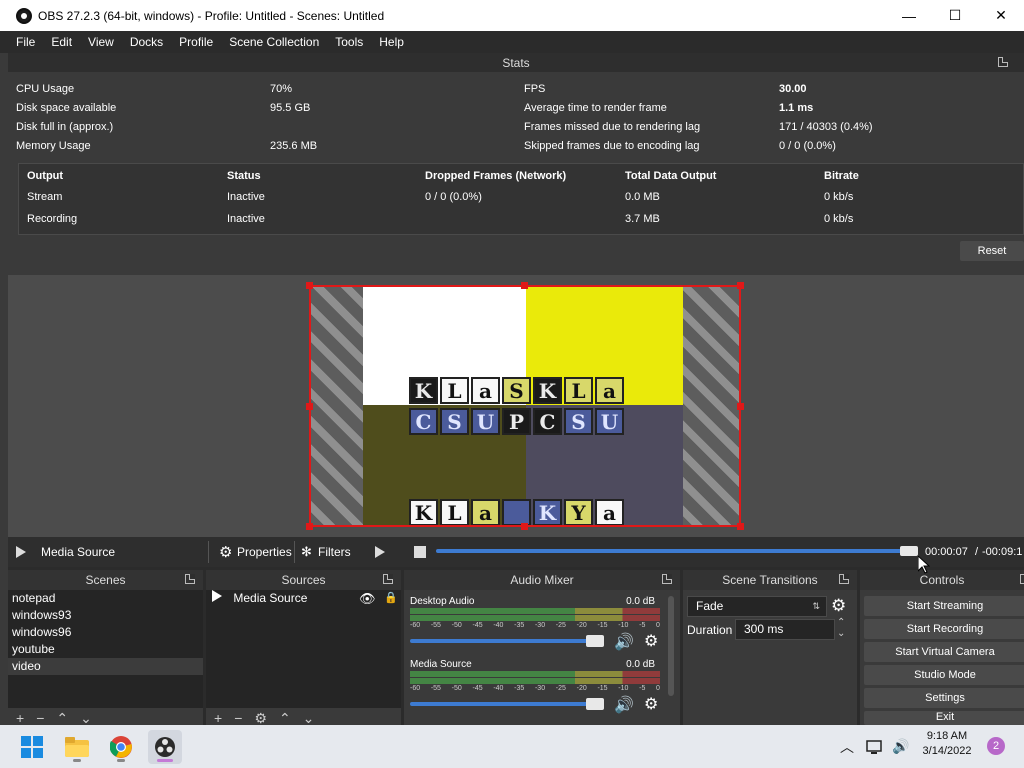  I want to click on lock-icon: 🔒, so click(391, 598).